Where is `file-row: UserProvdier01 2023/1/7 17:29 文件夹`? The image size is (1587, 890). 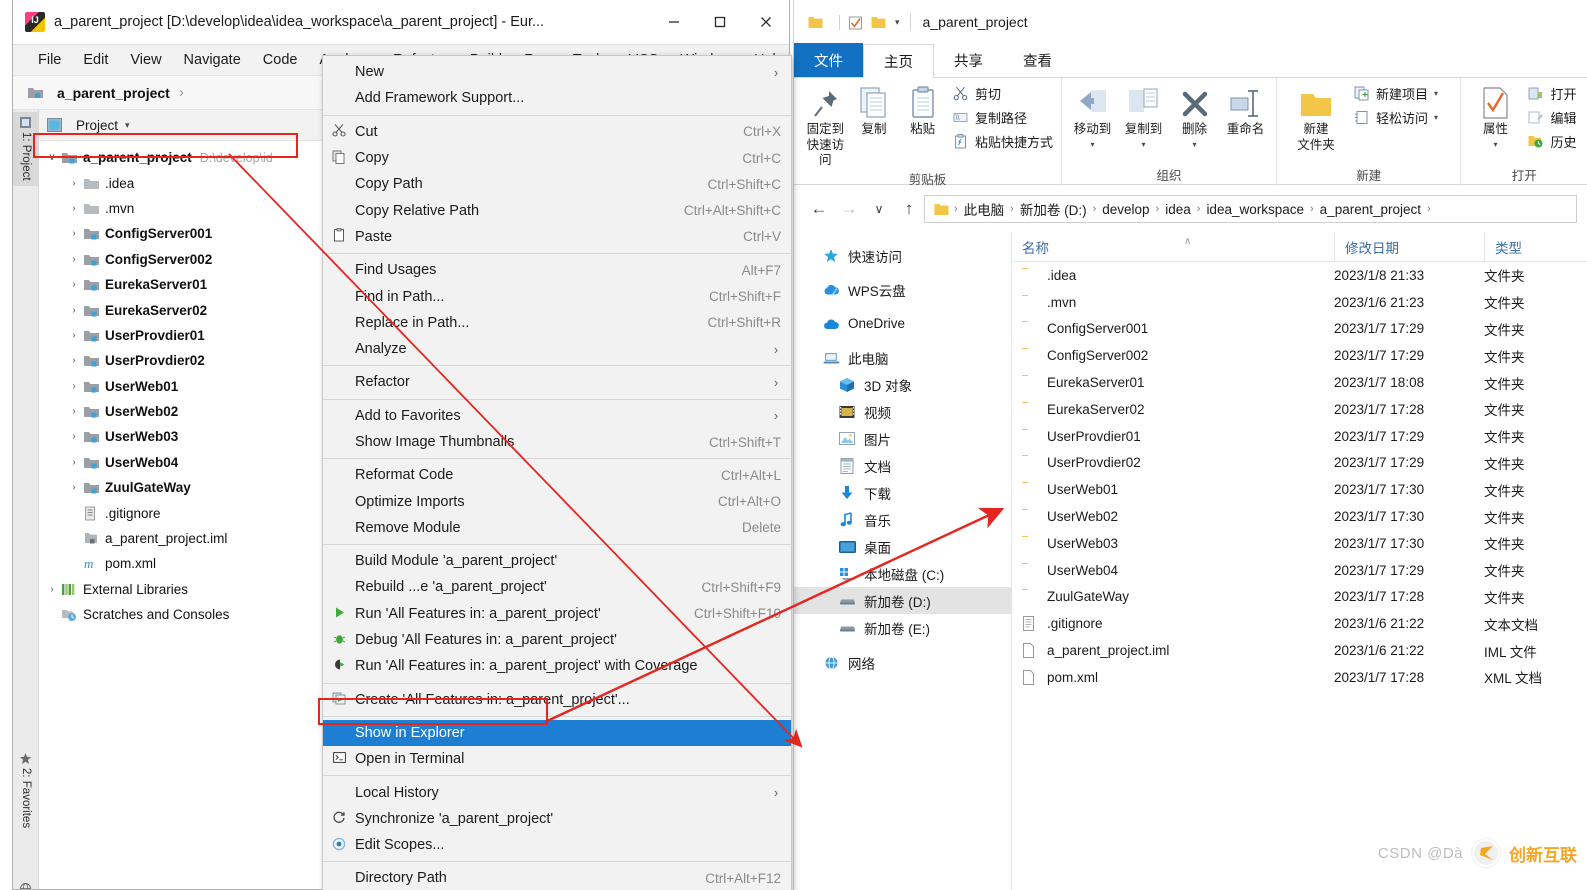 file-row: UserProvdier01 2023/1/7 17:29 文件夹 is located at coordinates (1299, 436).